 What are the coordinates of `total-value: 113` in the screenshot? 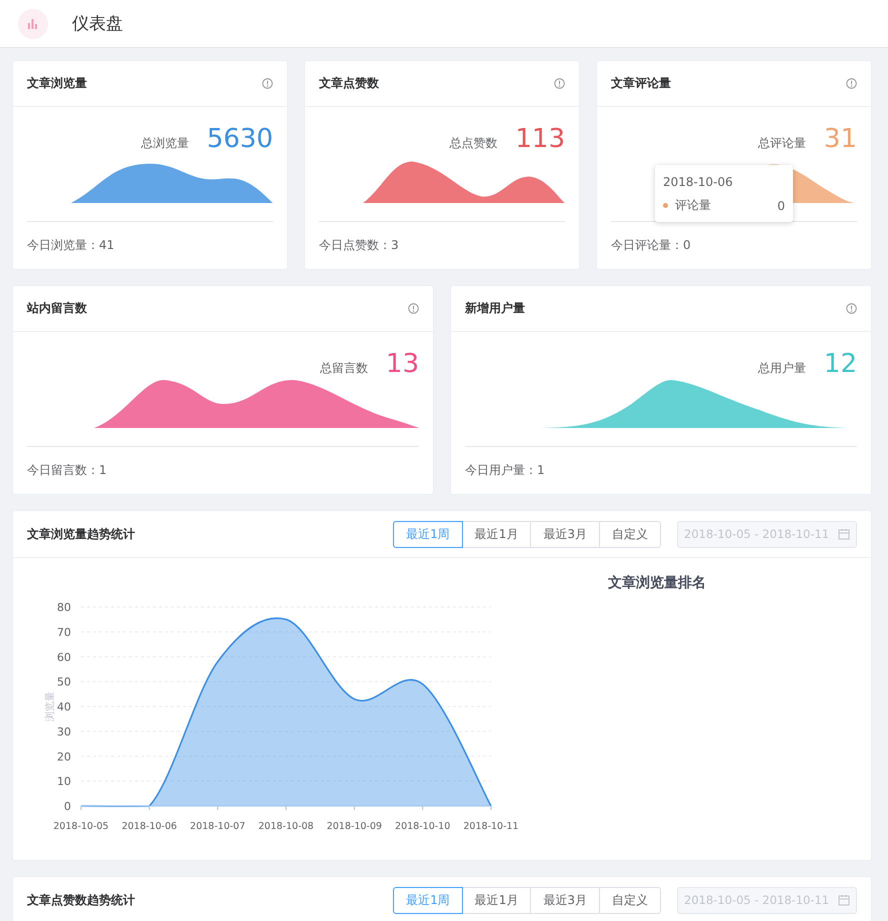 It's located at (540, 139).